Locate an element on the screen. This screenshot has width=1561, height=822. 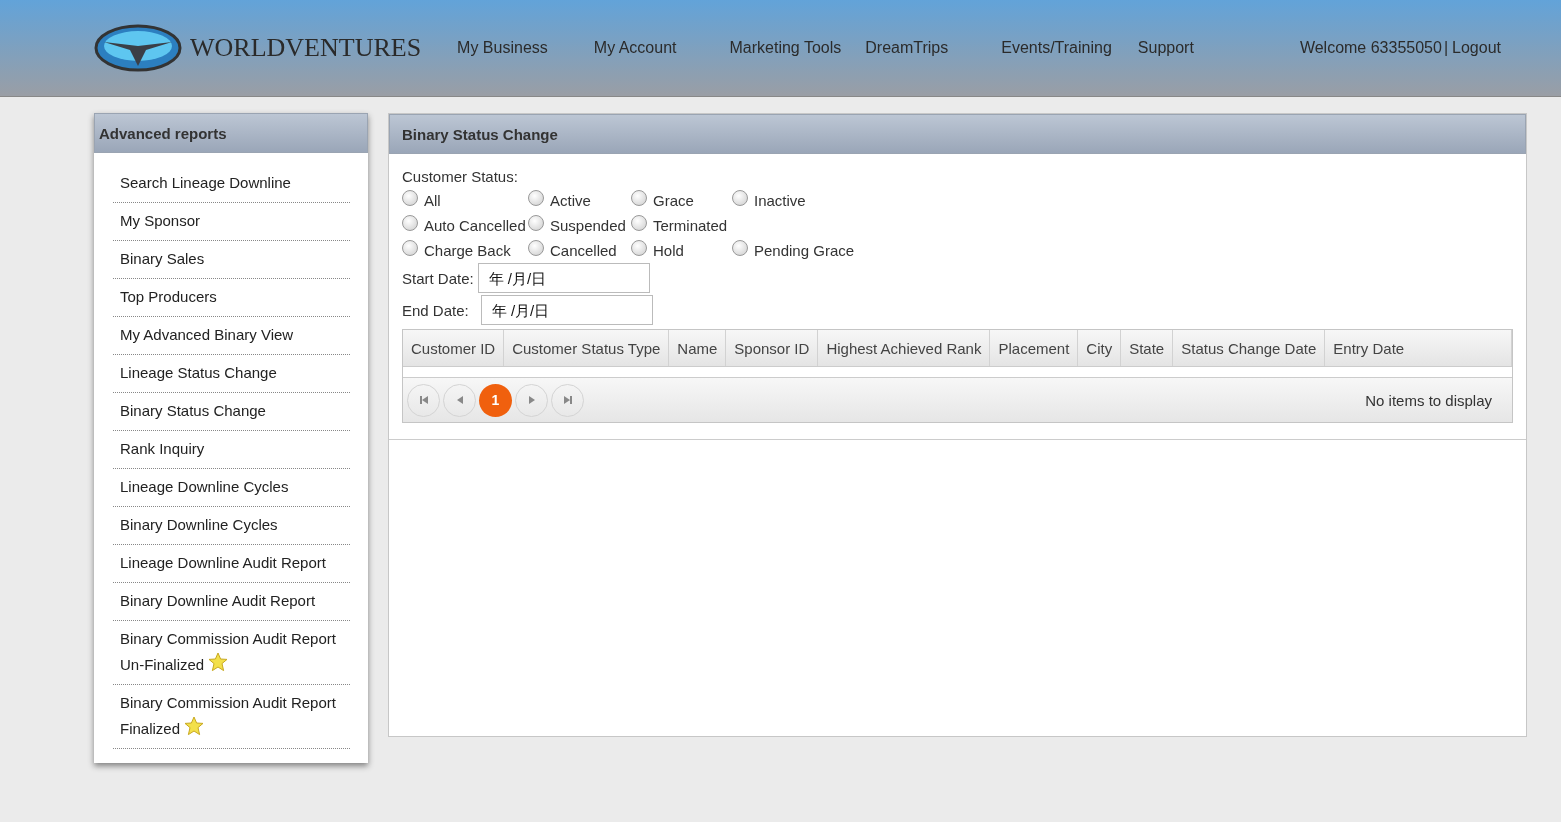
end-date-field: 年 /月/日 is located at coordinates (566, 310).